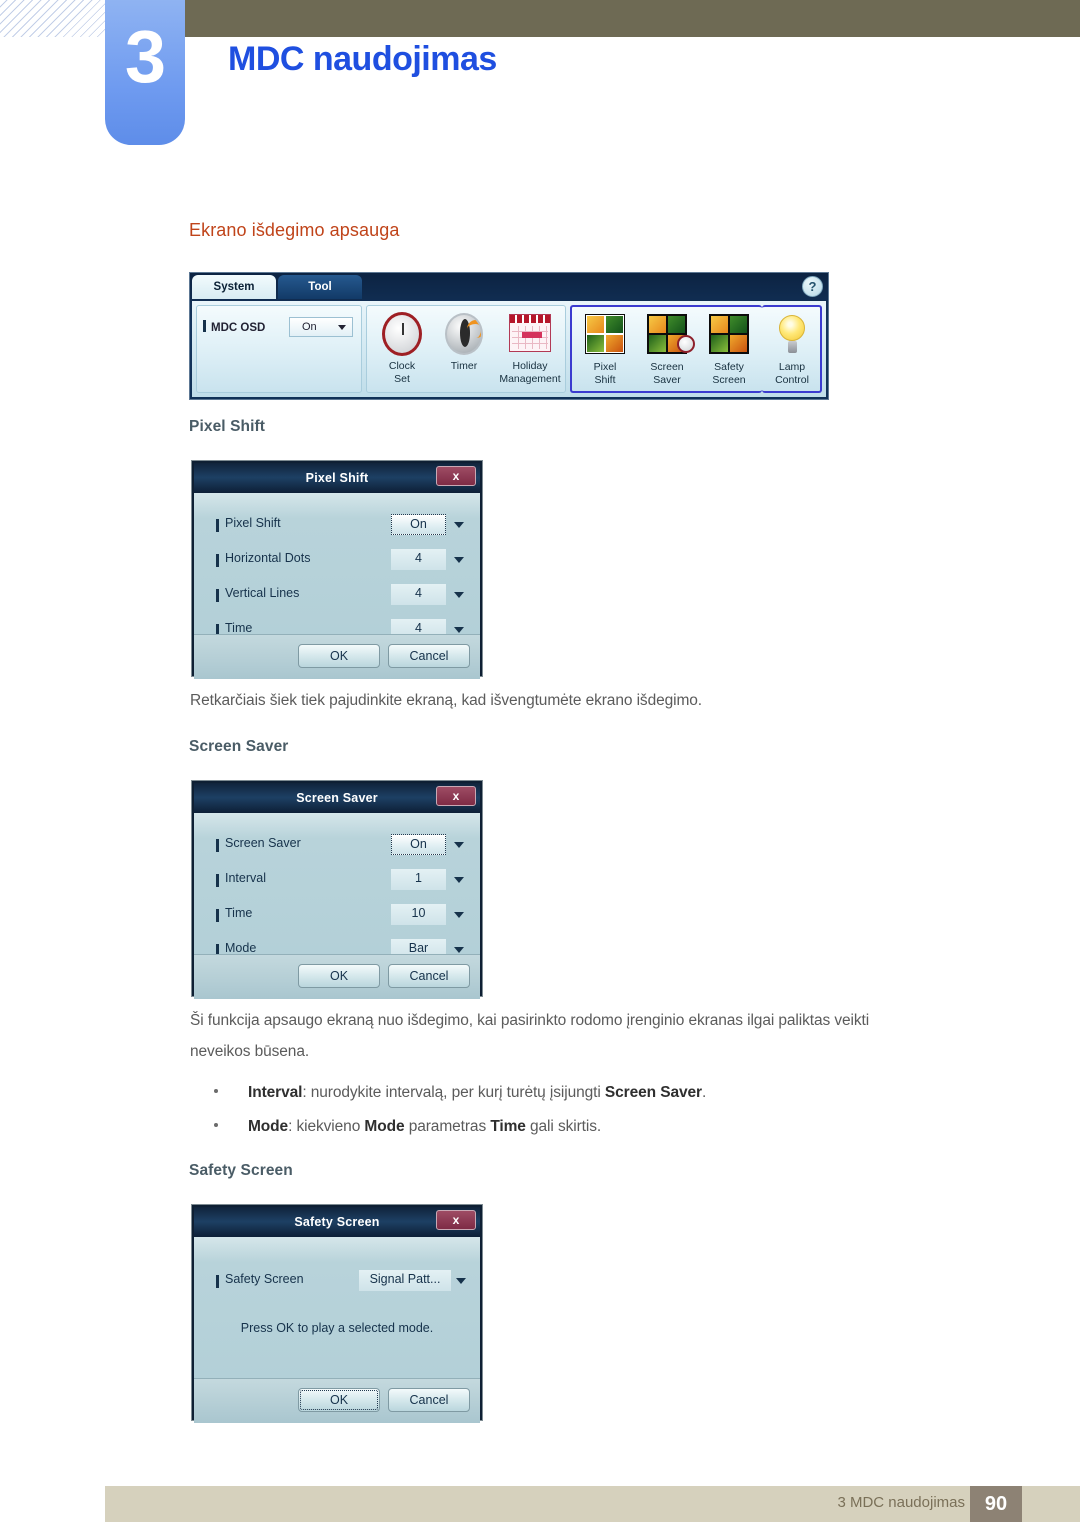 The height and width of the screenshot is (1527, 1080). I want to click on mdc-osd-select: On, so click(321, 327).